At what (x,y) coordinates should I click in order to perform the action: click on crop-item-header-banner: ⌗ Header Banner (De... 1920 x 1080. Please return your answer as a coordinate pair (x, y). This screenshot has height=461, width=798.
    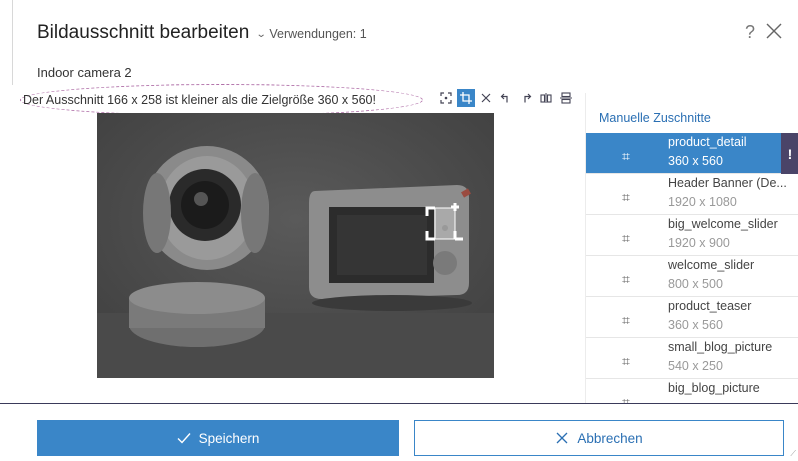
    Looking at the image, I should click on (692, 194).